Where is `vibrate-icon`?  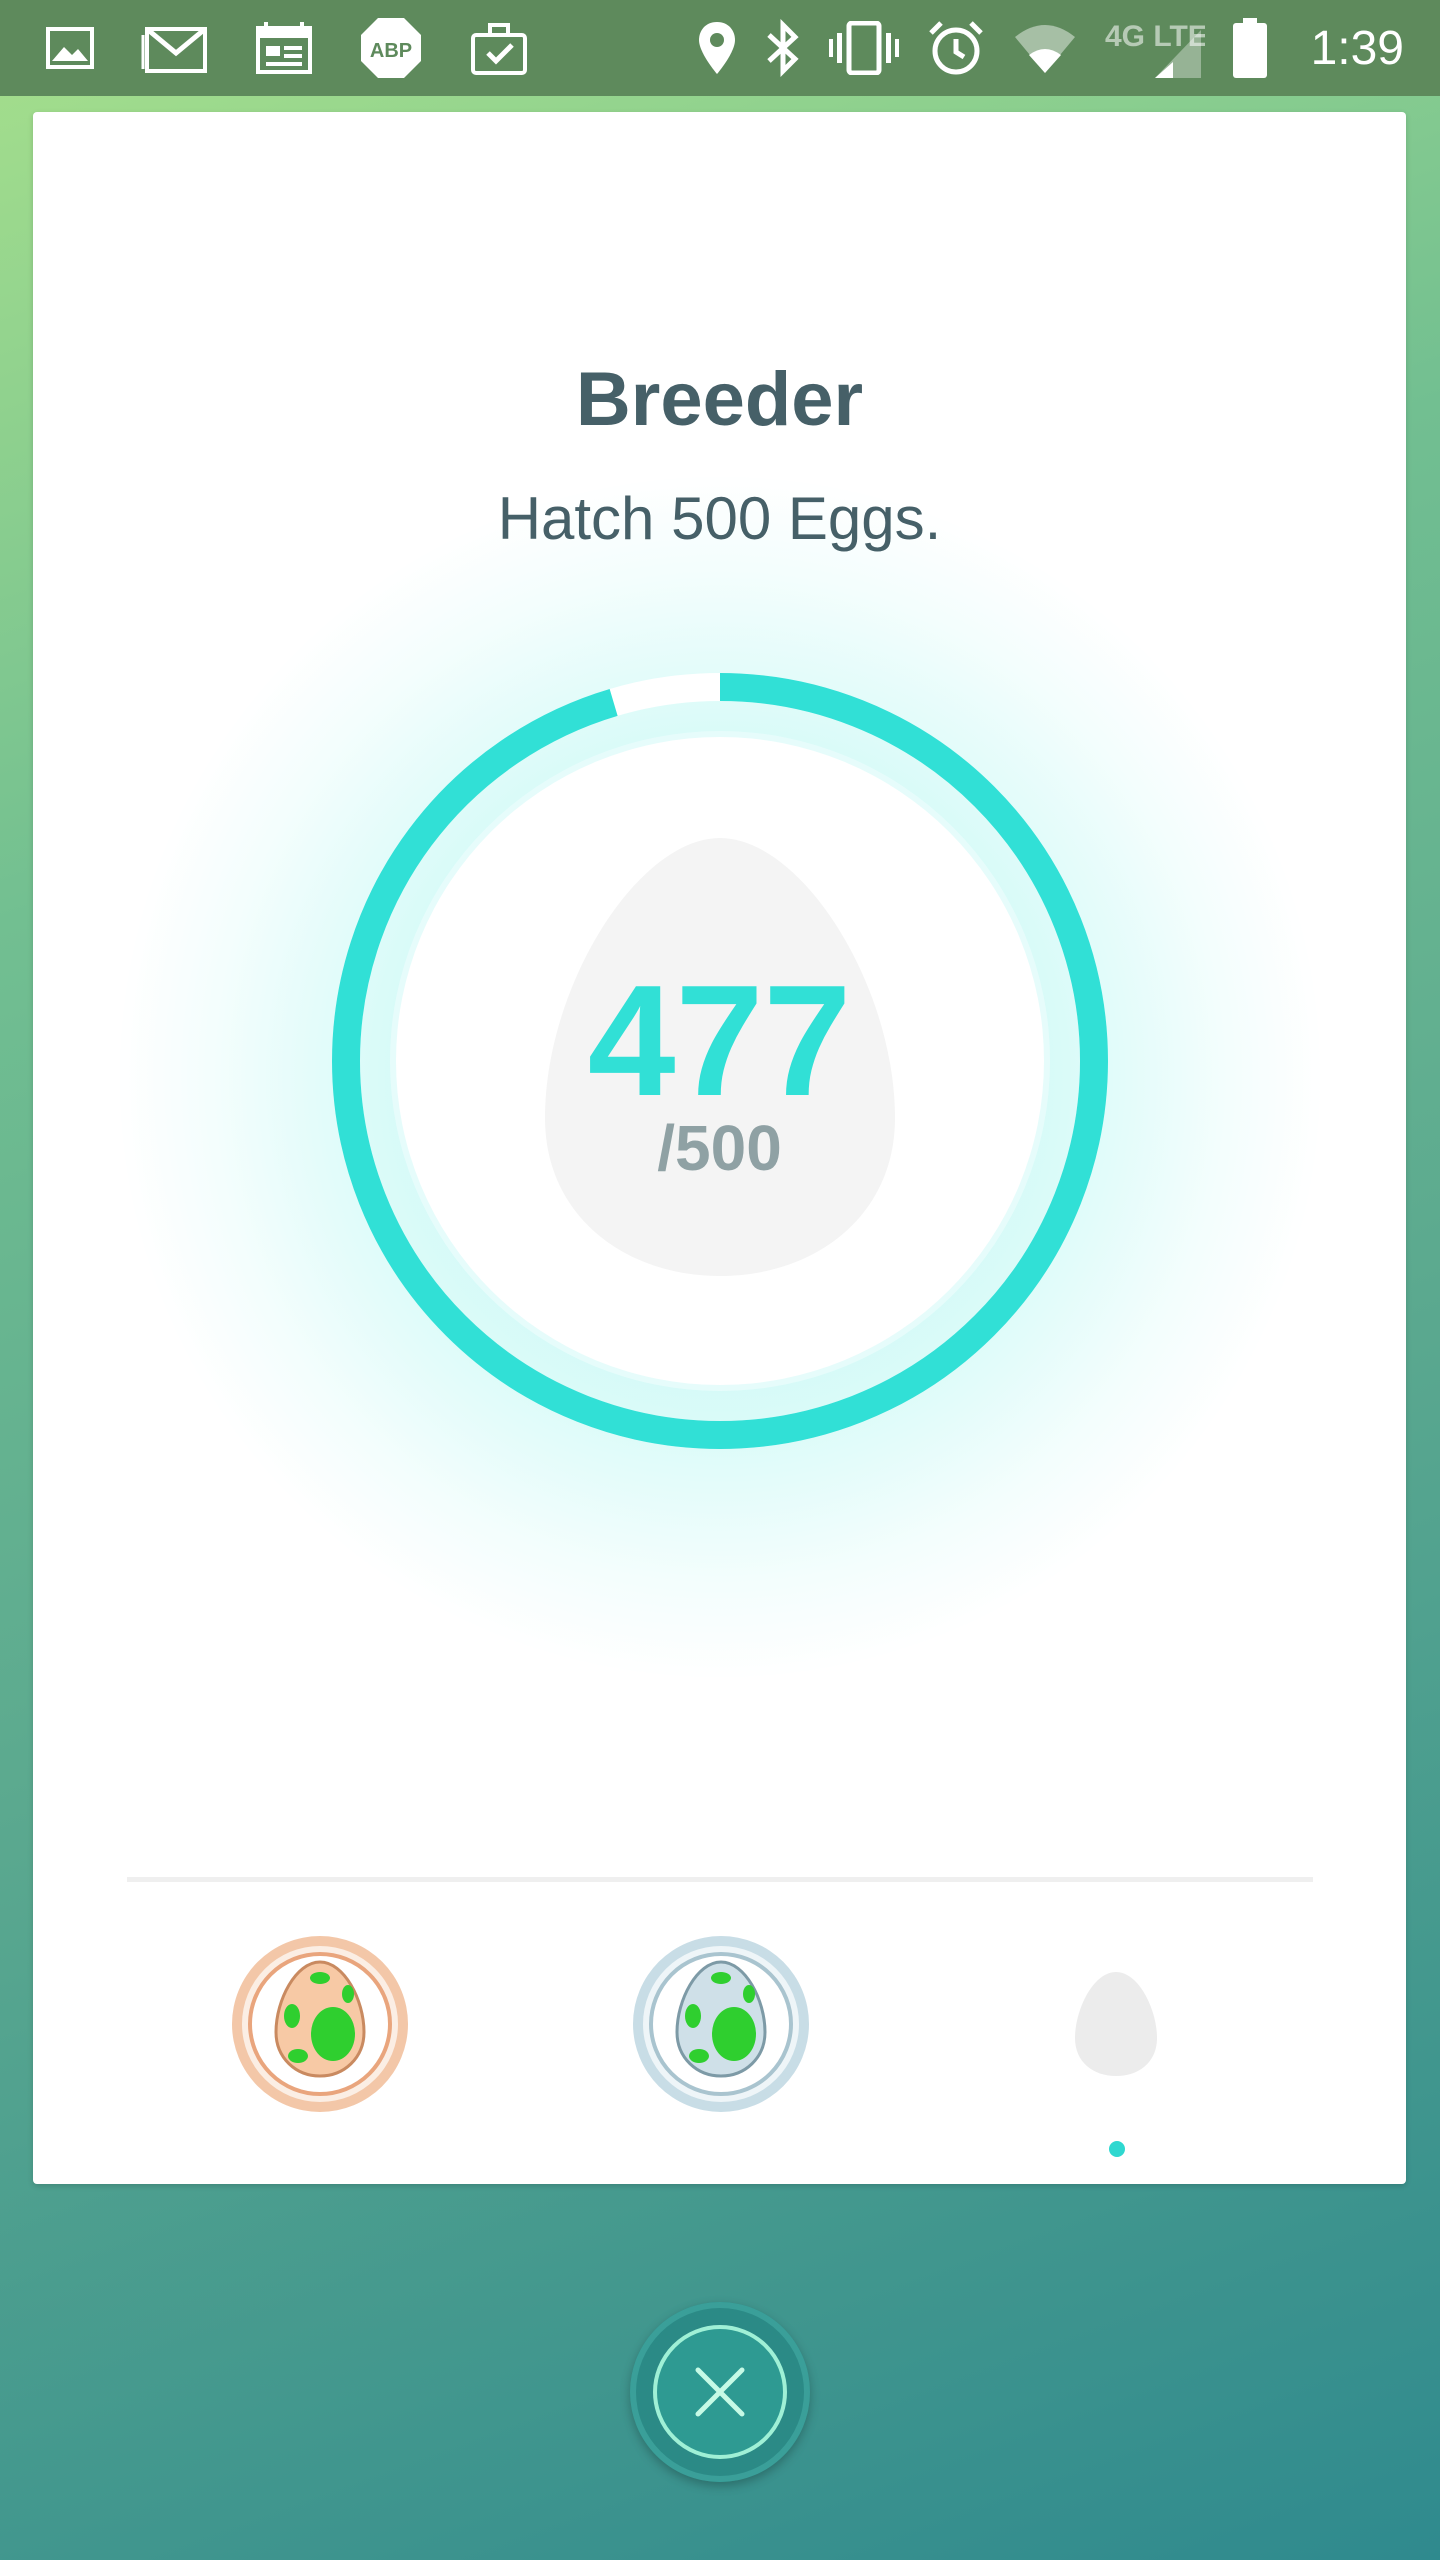 vibrate-icon is located at coordinates (863, 48).